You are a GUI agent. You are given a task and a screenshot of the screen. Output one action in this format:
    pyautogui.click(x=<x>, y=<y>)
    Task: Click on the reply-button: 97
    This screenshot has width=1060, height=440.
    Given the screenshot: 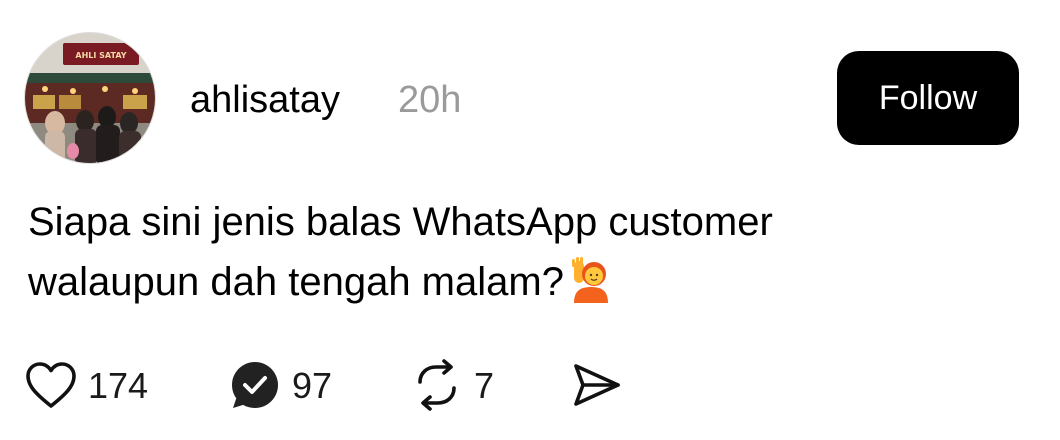 What is the action you would take?
    pyautogui.click(x=280, y=386)
    